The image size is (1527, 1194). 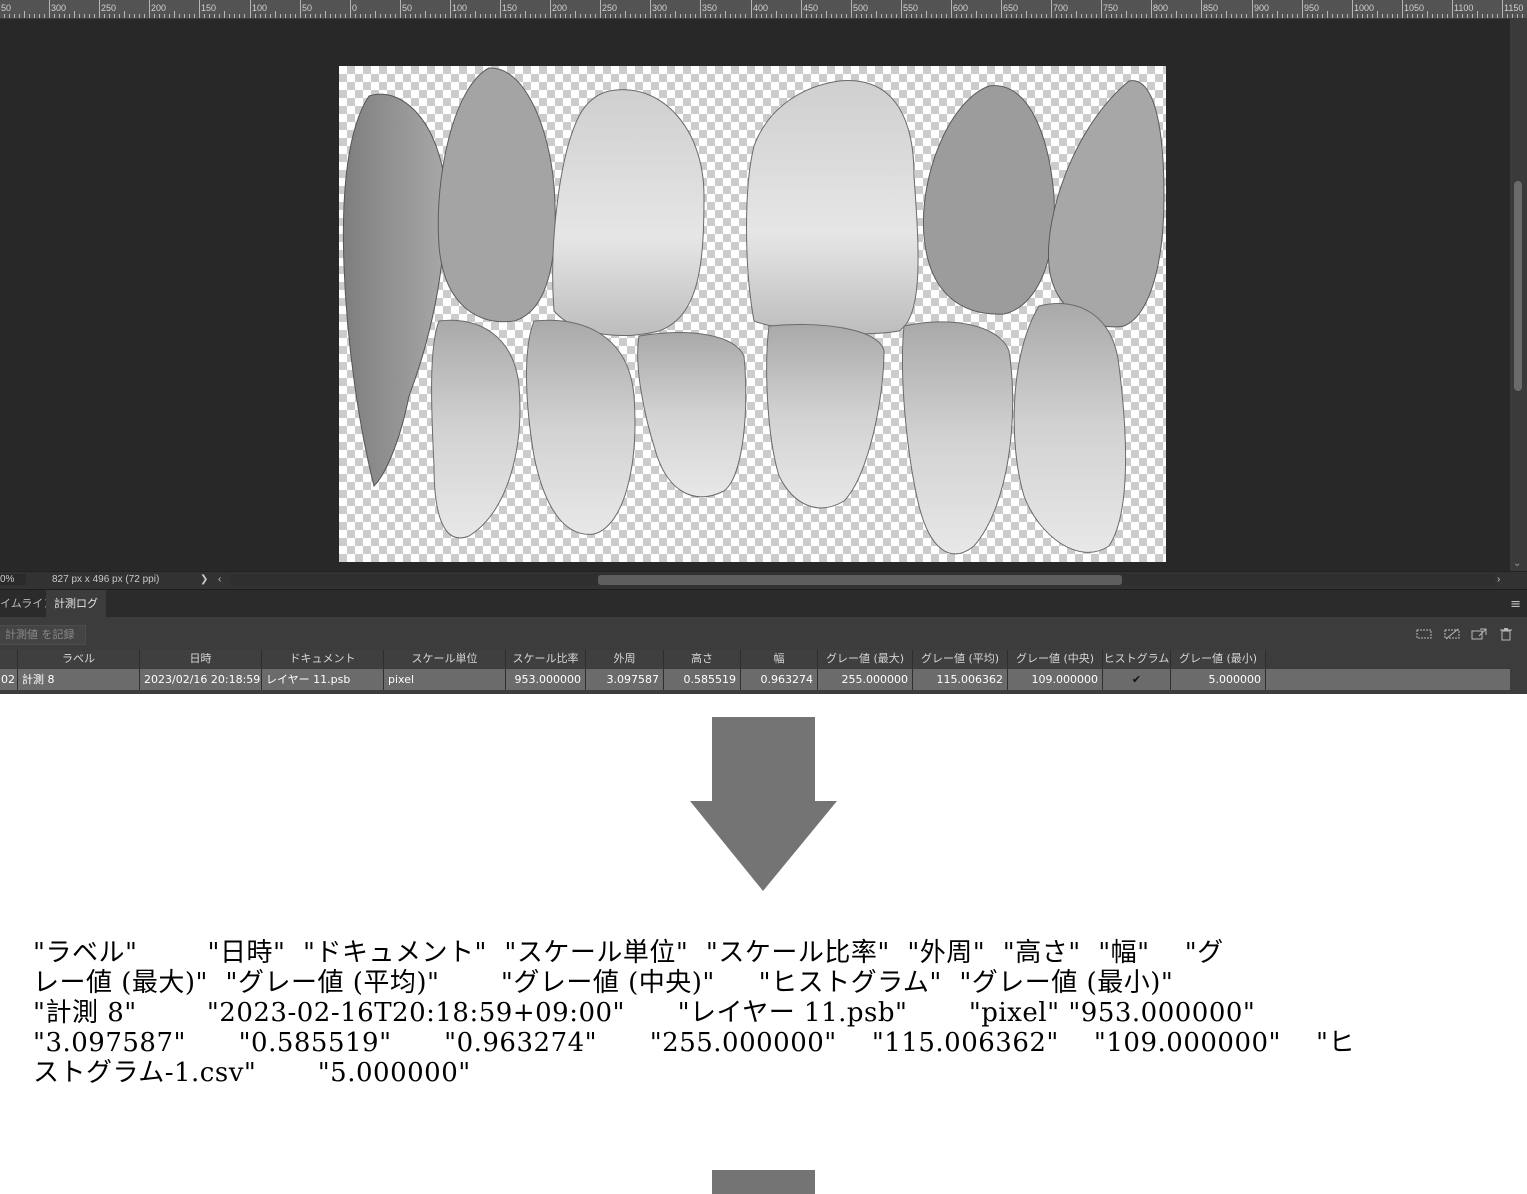 What do you see at coordinates (1517, 563) in the screenshot?
I see `scroll-down-arrow-icon: ⌄` at bounding box center [1517, 563].